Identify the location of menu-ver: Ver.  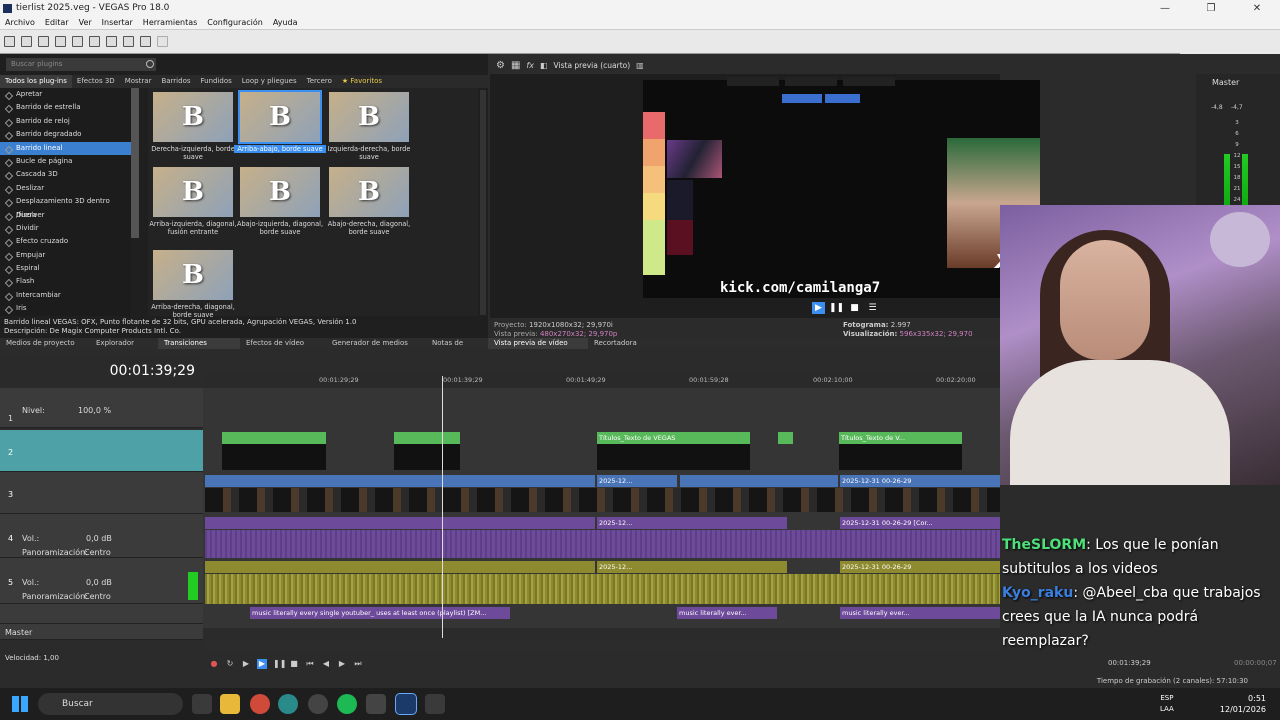
(85, 22).